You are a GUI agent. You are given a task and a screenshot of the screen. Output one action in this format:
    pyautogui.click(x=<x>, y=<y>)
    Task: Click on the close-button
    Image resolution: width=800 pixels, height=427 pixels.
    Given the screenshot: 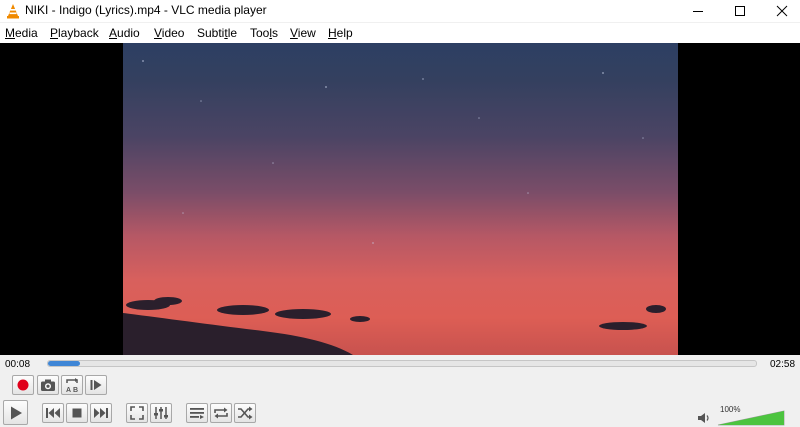 What is the action you would take?
    pyautogui.click(x=781, y=11)
    